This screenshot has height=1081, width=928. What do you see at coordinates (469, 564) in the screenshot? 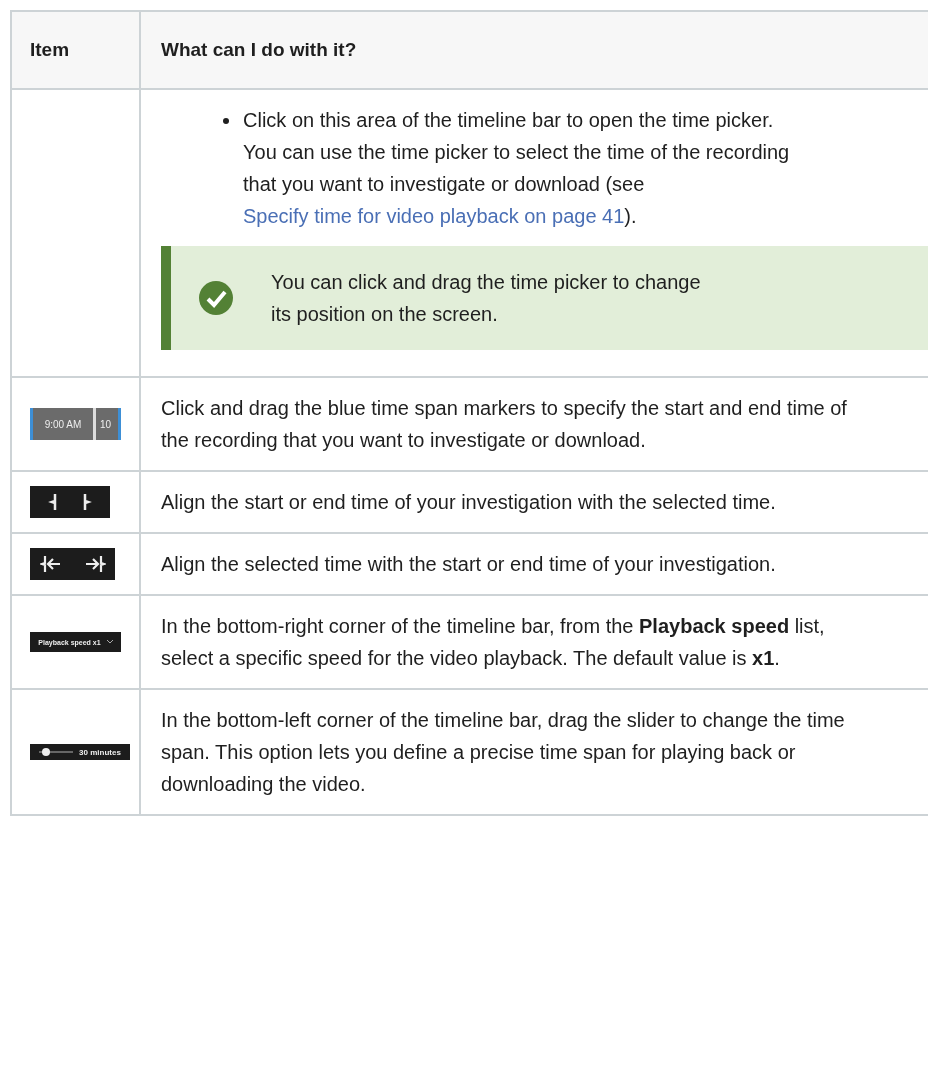
I see `description-text: Align the selected time with the start or end time of your investigation.` at bounding box center [469, 564].